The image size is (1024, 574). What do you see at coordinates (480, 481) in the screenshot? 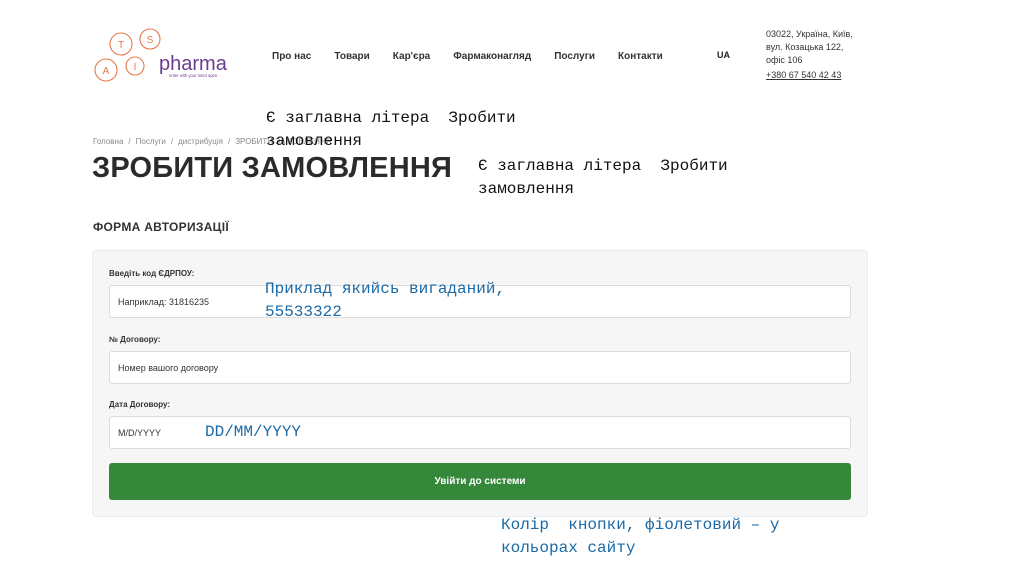
I see `login-submit-button: Увійти до системи` at bounding box center [480, 481].